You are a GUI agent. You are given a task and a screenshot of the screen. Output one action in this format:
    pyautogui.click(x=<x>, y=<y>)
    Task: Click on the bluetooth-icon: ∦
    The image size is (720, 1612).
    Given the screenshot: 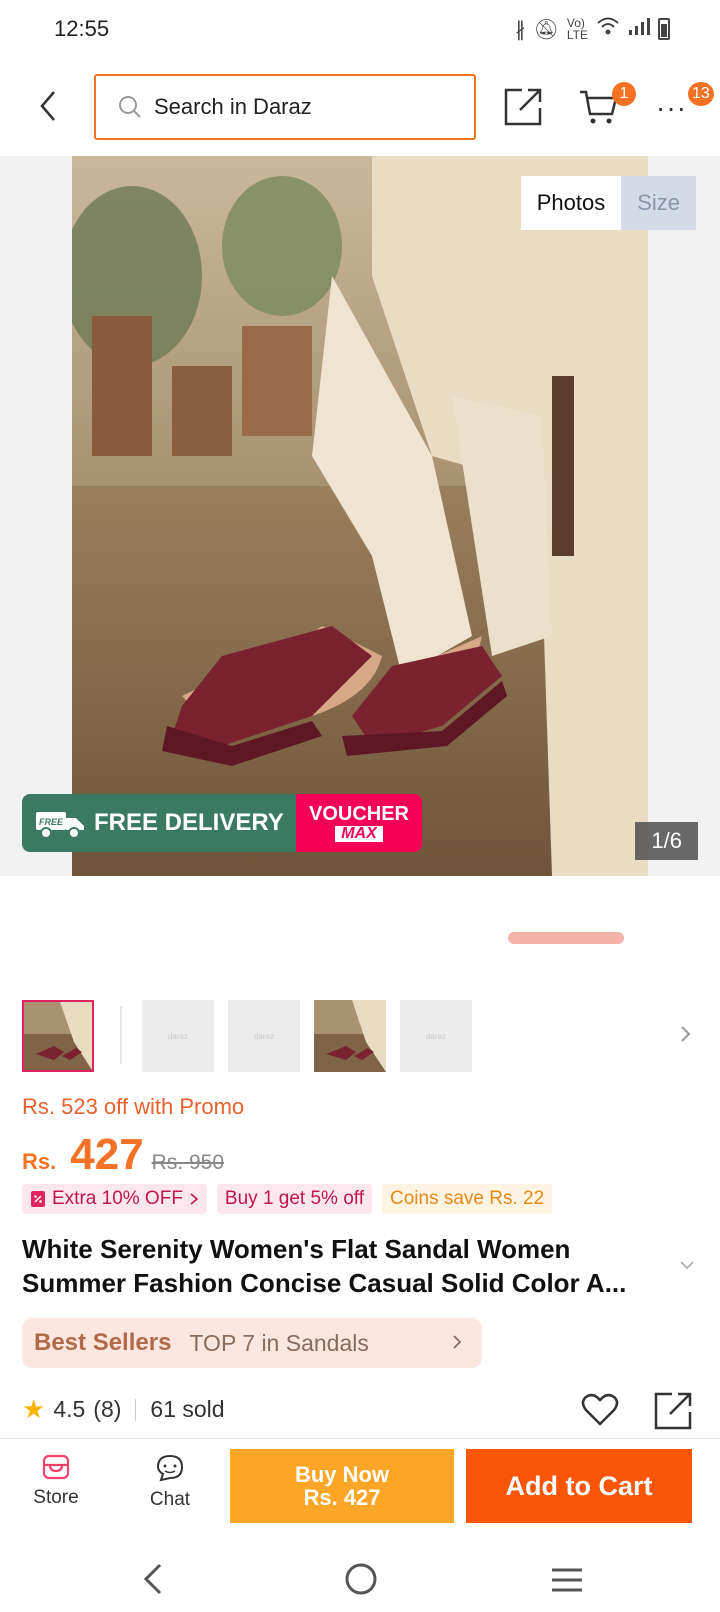 What is the action you would take?
    pyautogui.click(x=520, y=29)
    